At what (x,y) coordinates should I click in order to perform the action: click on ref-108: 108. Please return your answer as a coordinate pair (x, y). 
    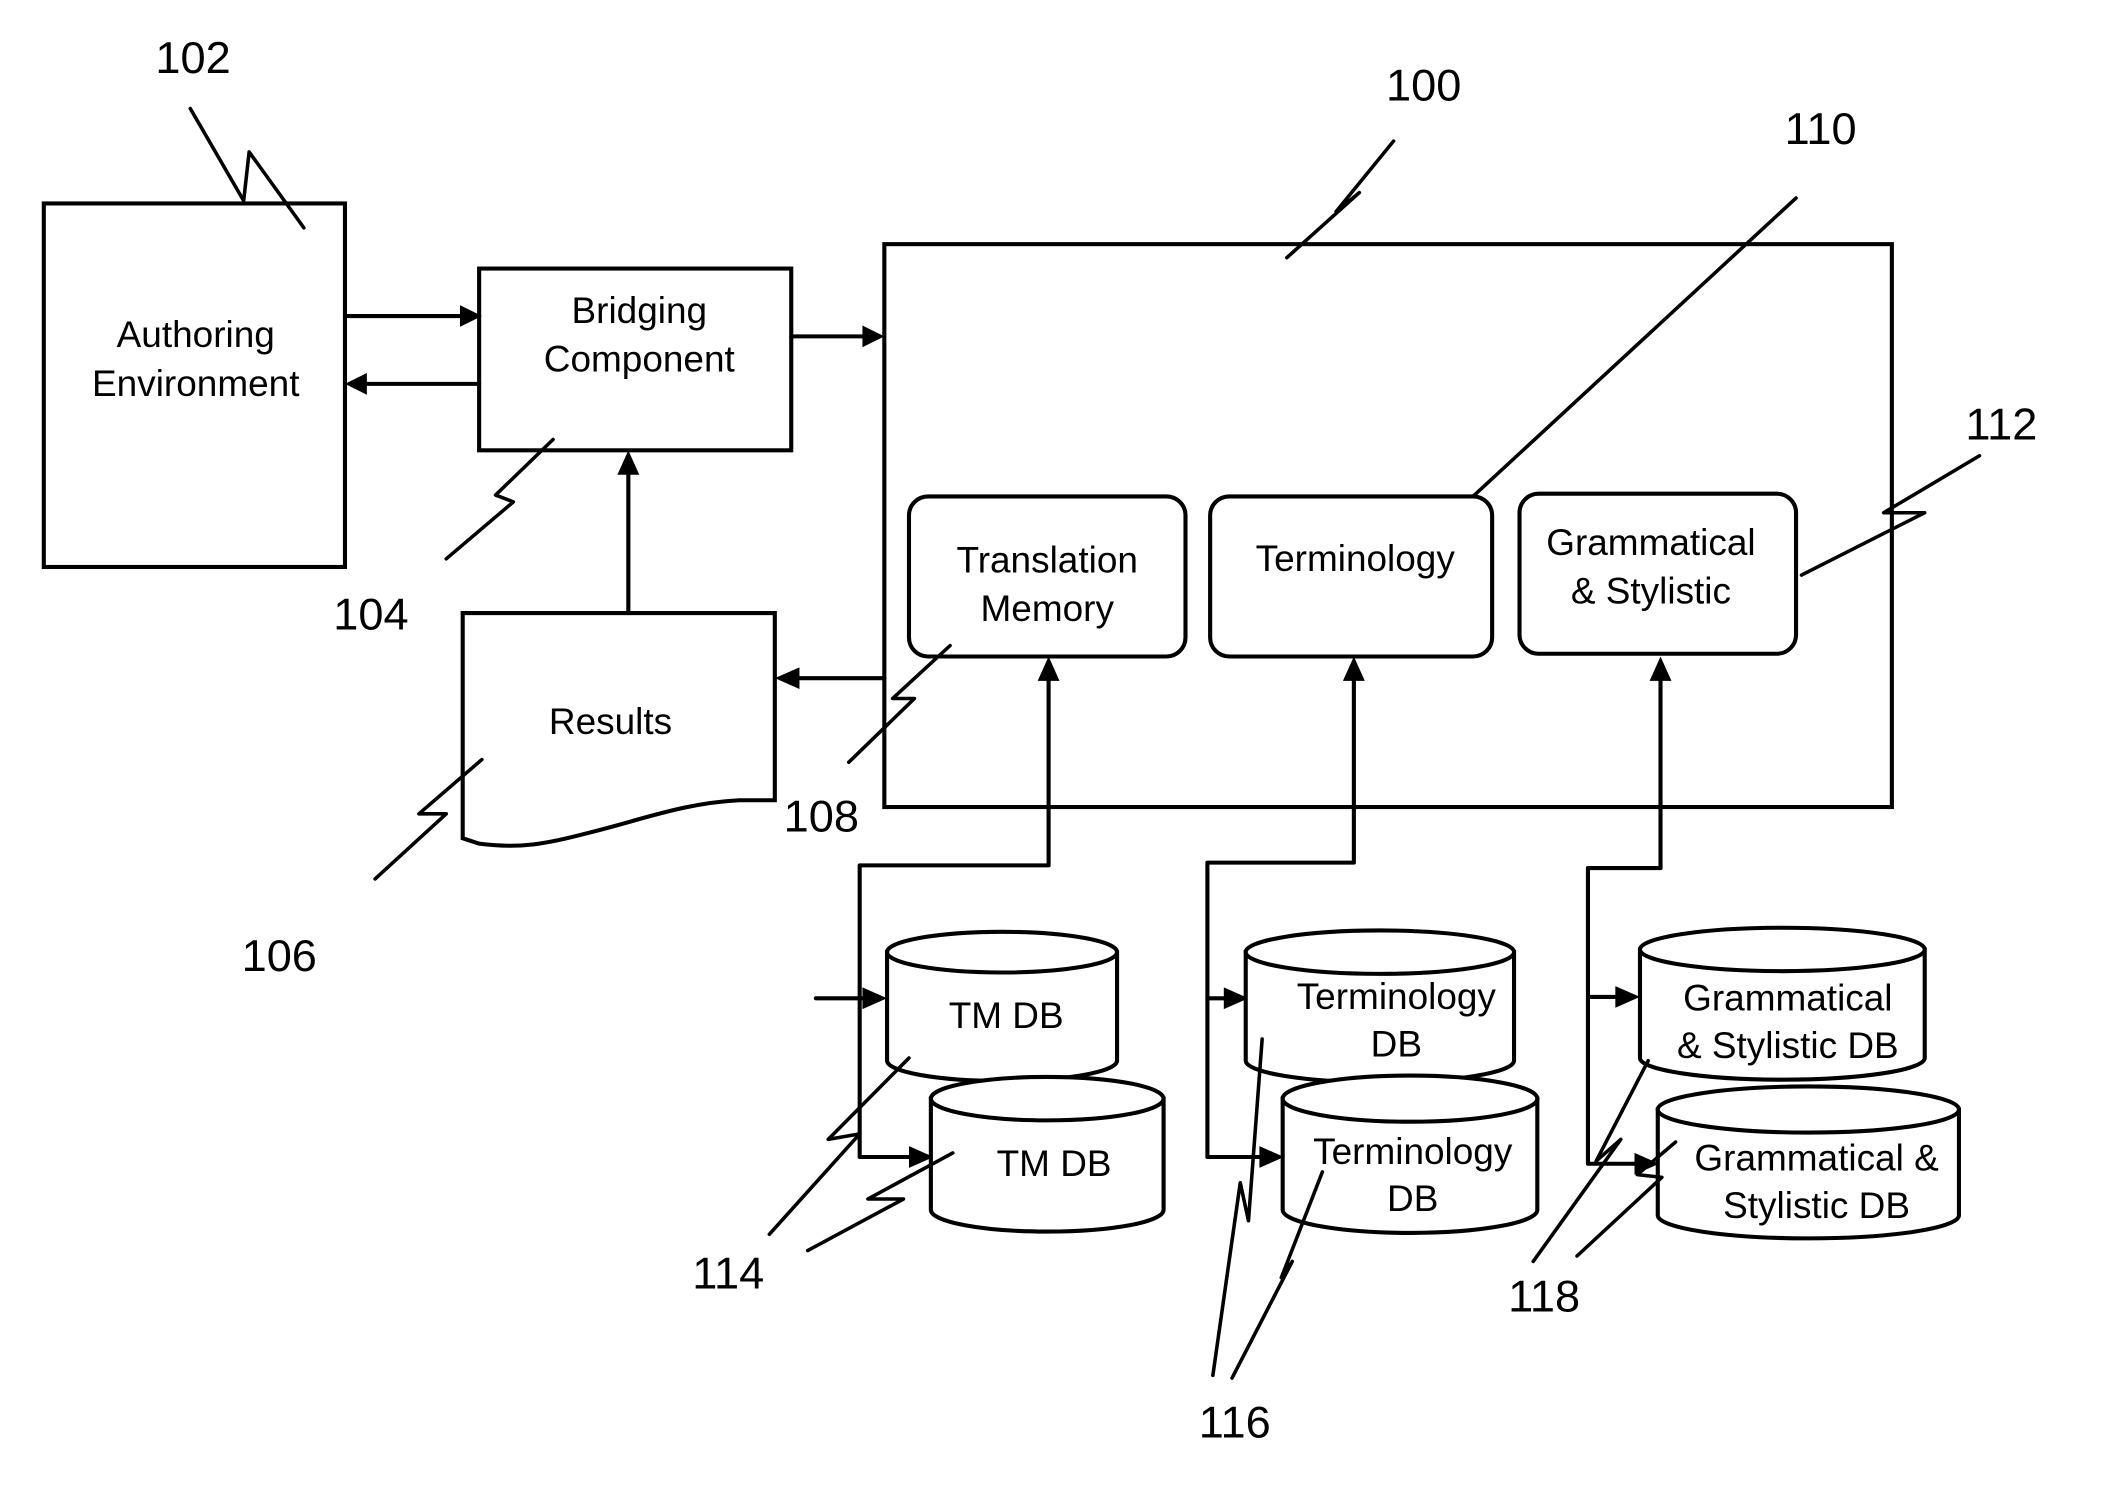
    Looking at the image, I should click on (868, 742).